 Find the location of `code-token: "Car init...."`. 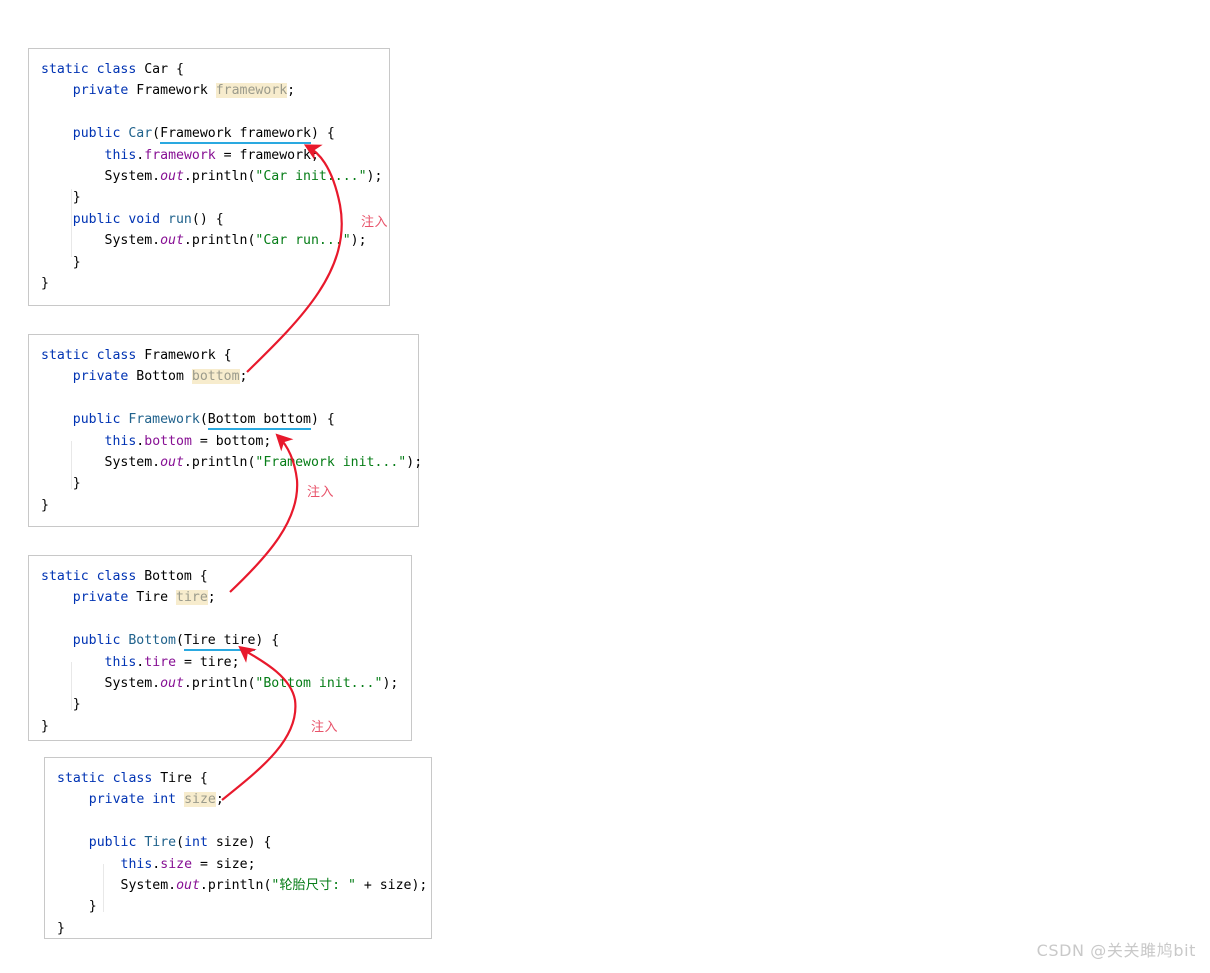

code-token: "Car init...." is located at coordinates (311, 176).